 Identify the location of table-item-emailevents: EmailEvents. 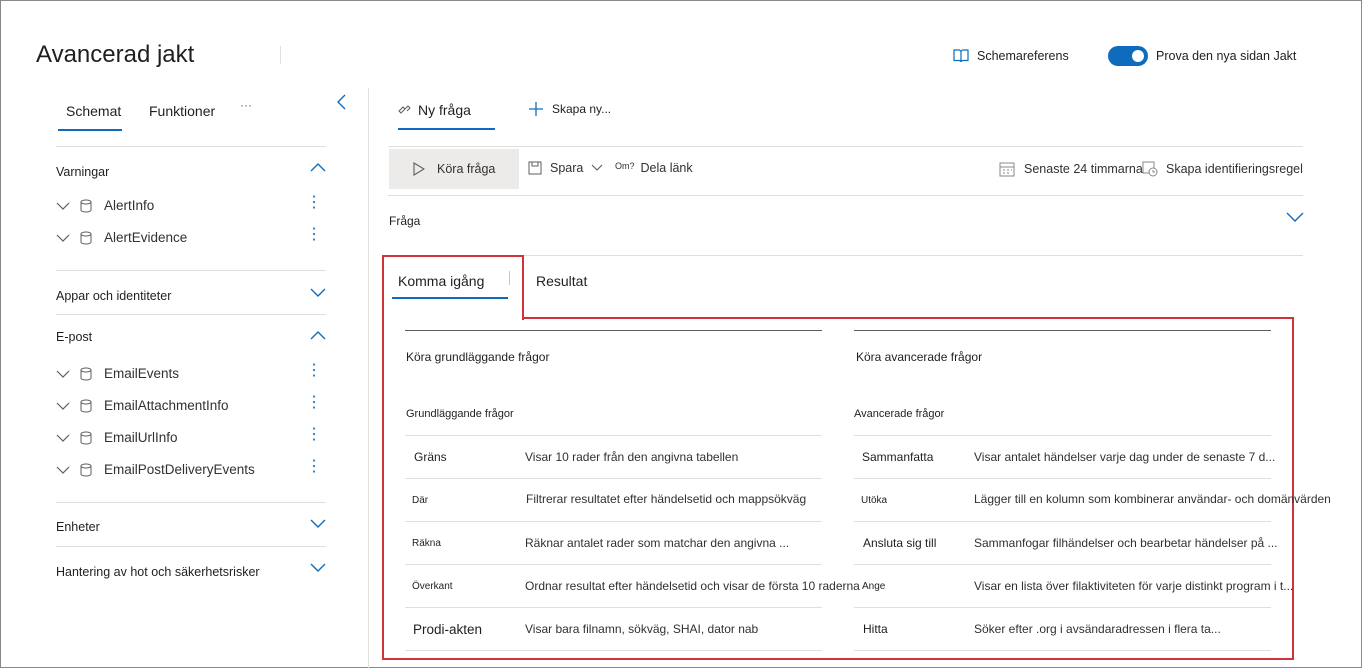
(117, 373).